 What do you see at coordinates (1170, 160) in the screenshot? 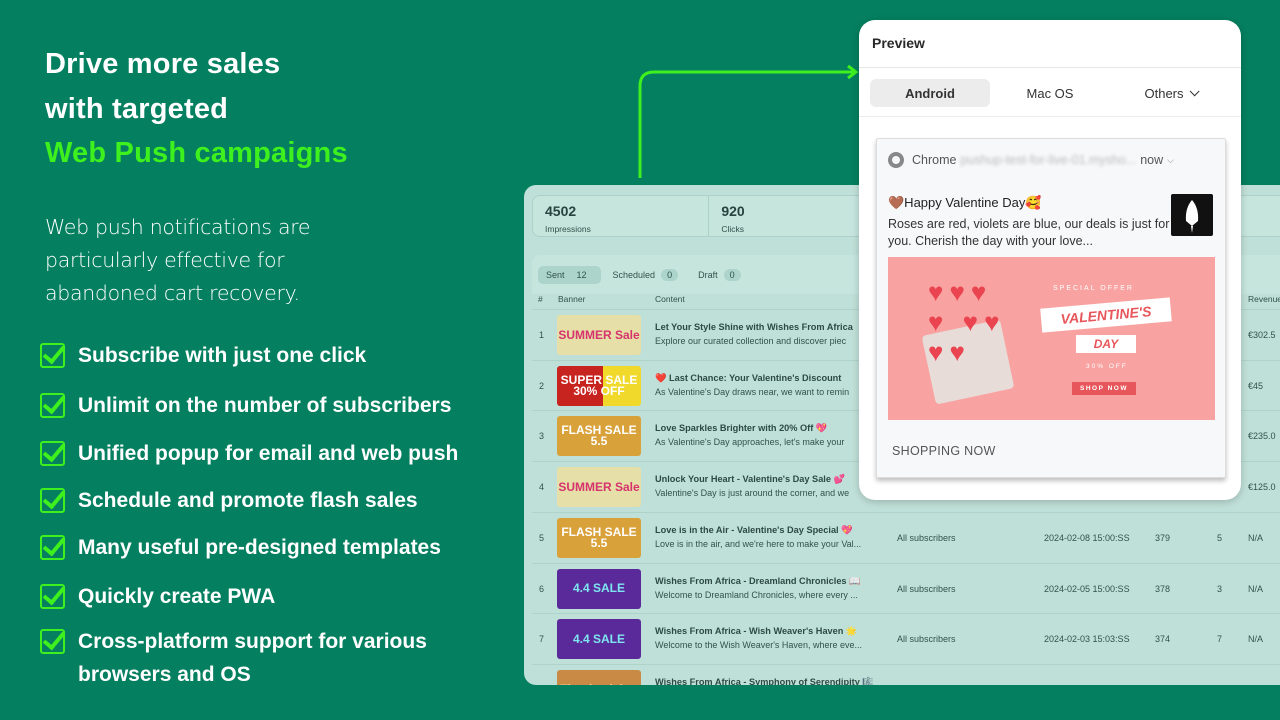
I see `chevron-down-icon: ⌵` at bounding box center [1170, 160].